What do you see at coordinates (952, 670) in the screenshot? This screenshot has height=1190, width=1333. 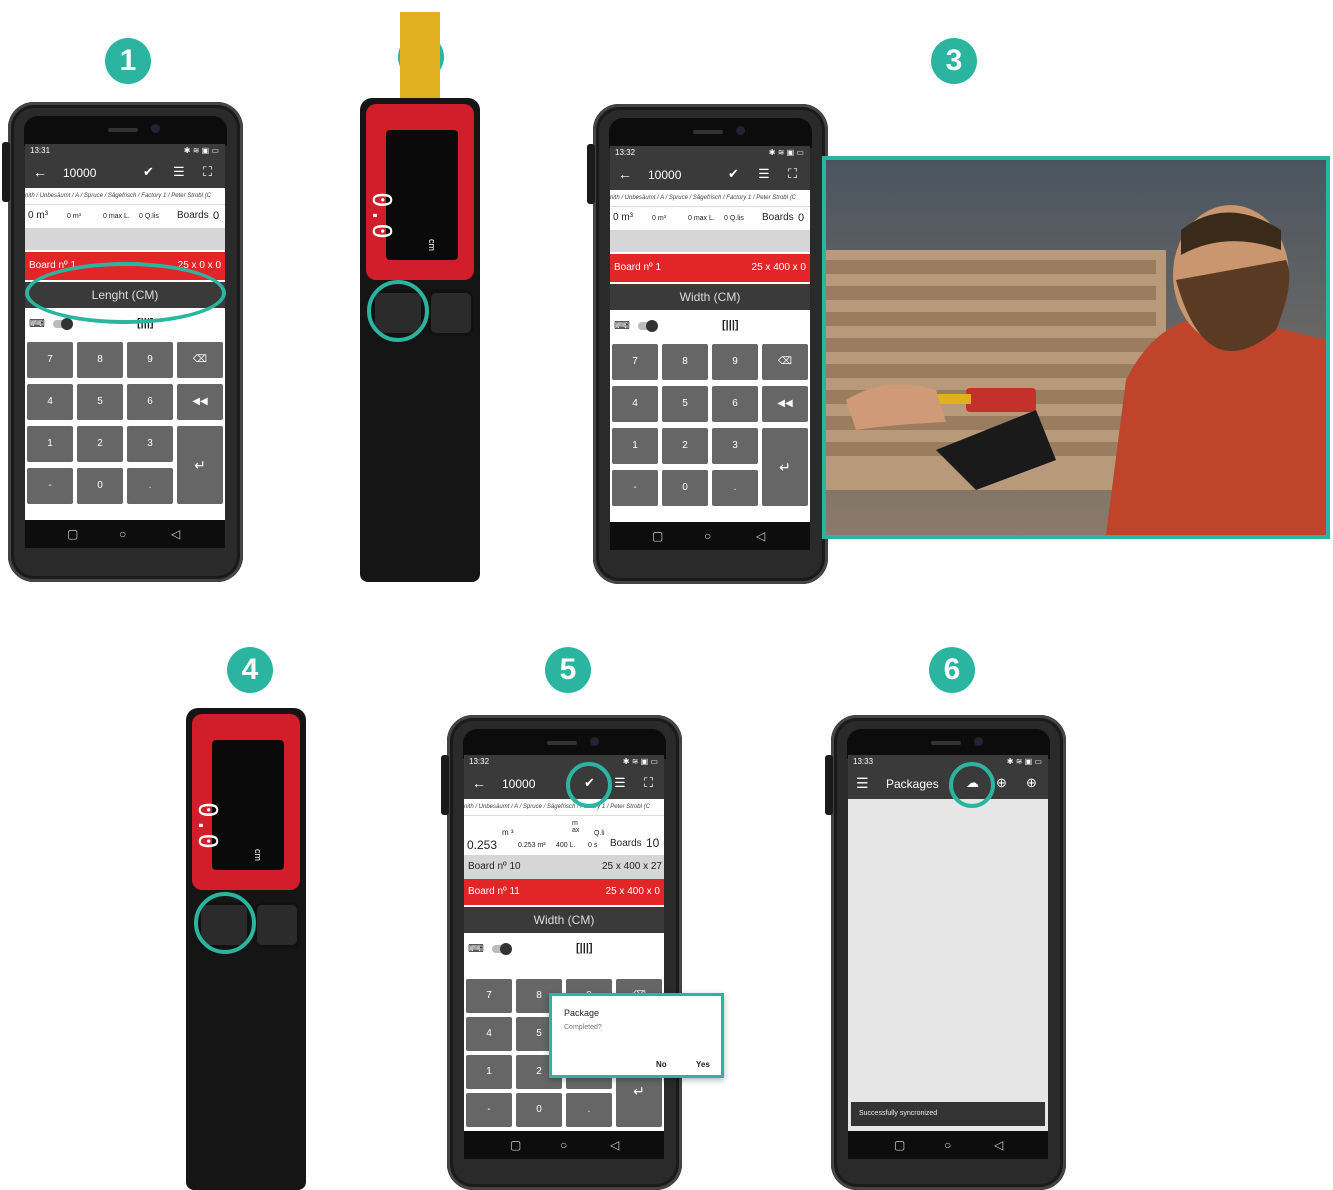 I see `step-badge-6: 6` at bounding box center [952, 670].